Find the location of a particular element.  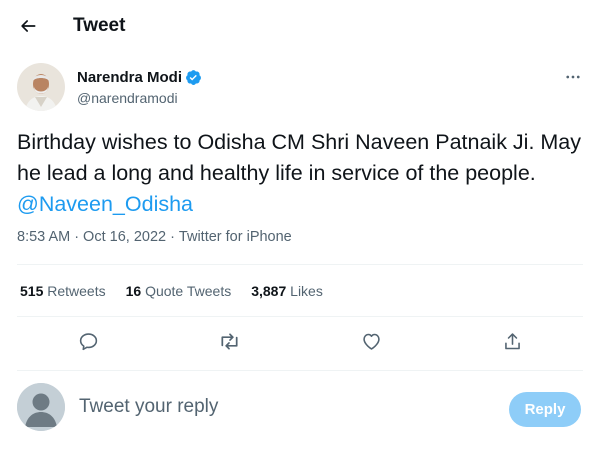

author-handle: @narendramodi is located at coordinates (127, 98).